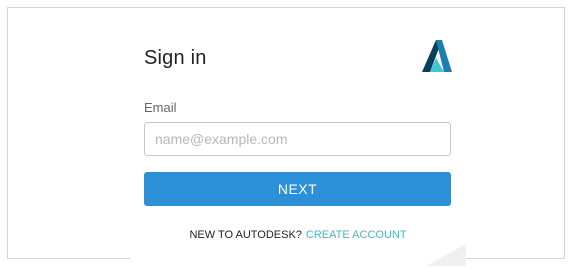 The image size is (576, 269). What do you see at coordinates (175, 58) in the screenshot?
I see `page-title: Sign in` at bounding box center [175, 58].